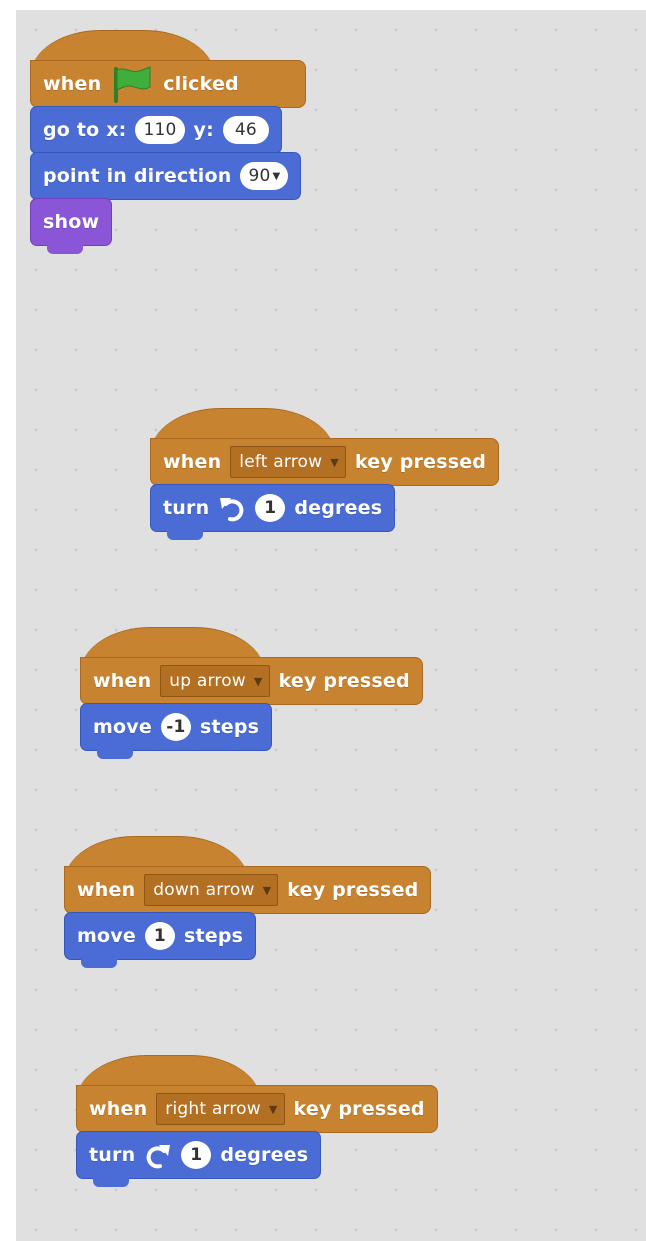 The height and width of the screenshot is (1241, 646). I want to click on move-steps-block: move 1 steps, so click(160, 940).